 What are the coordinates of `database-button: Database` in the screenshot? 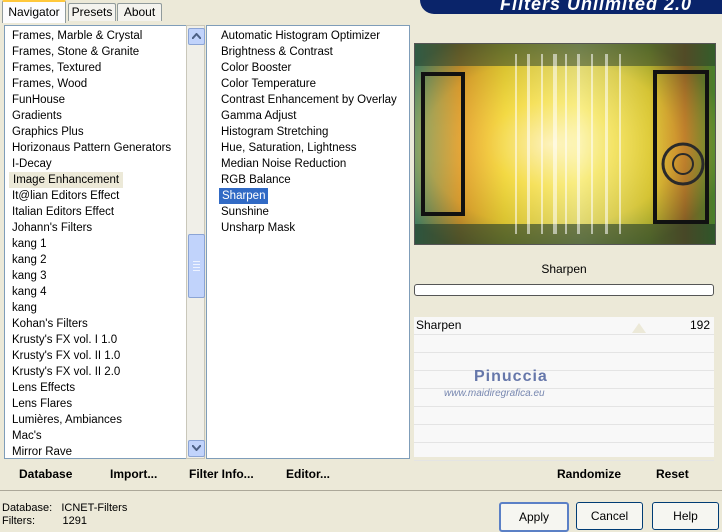 It's located at (45, 474).